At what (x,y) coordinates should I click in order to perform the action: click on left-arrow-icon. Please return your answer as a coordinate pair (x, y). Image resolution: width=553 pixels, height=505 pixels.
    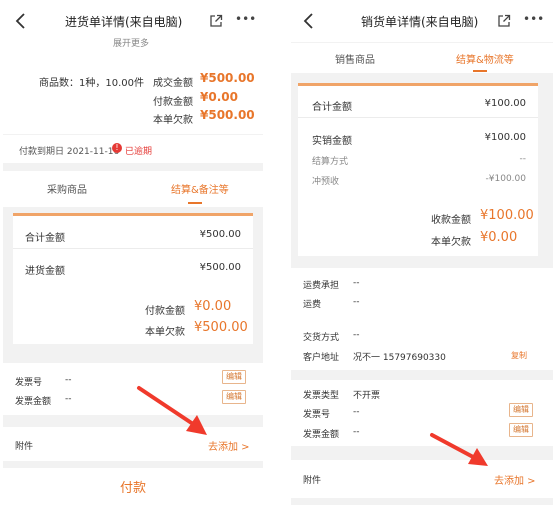
    Looking at the image, I should click on (172, 410).